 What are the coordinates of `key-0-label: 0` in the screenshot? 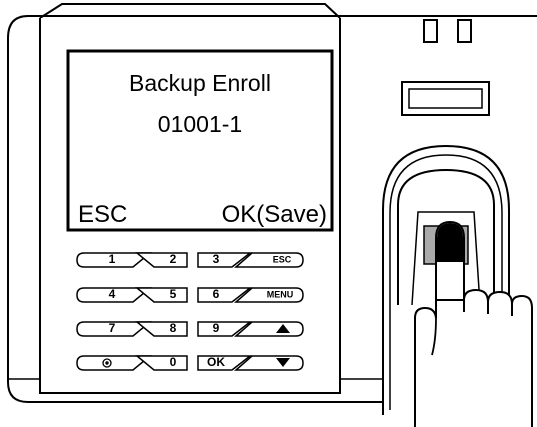 It's located at (173, 362).